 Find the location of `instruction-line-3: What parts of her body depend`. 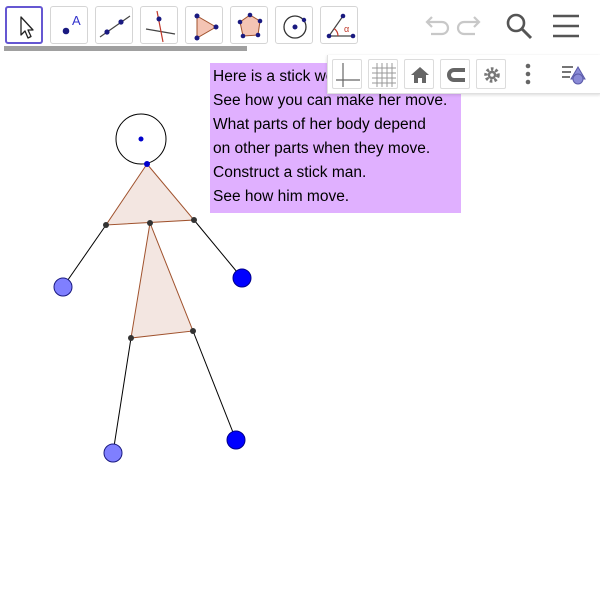

instruction-line-3: What parts of her body depend is located at coordinates (319, 124).